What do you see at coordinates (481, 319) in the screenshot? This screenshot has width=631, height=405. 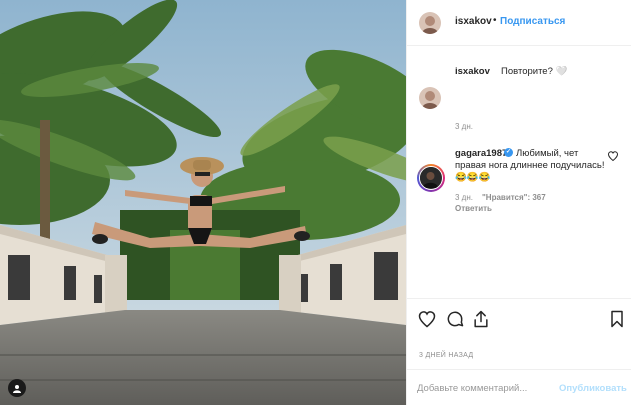 I see `share-icon` at bounding box center [481, 319].